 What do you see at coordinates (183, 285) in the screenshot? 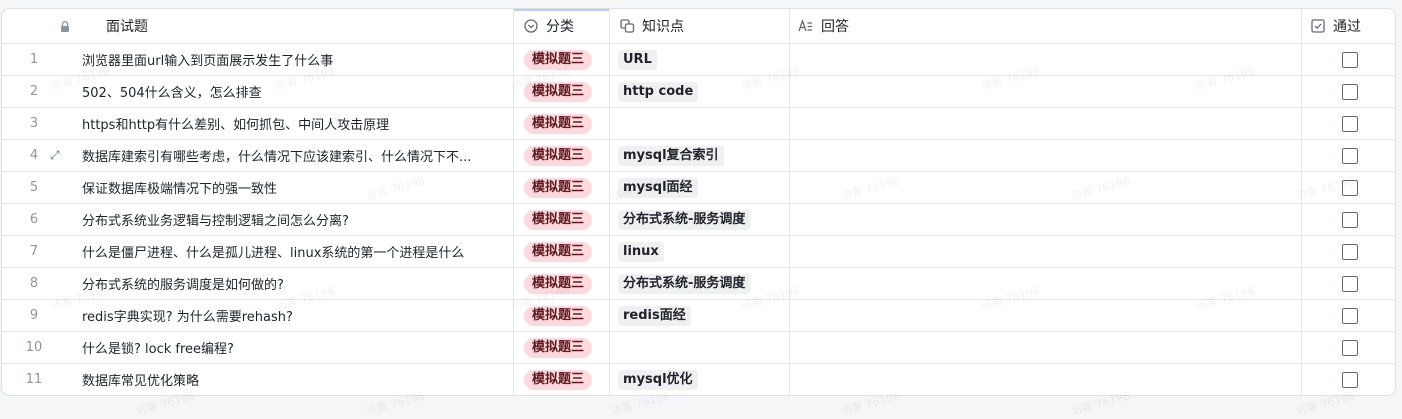
I see `question-text: 分布式系统的服务调度是如何做的?` at bounding box center [183, 285].